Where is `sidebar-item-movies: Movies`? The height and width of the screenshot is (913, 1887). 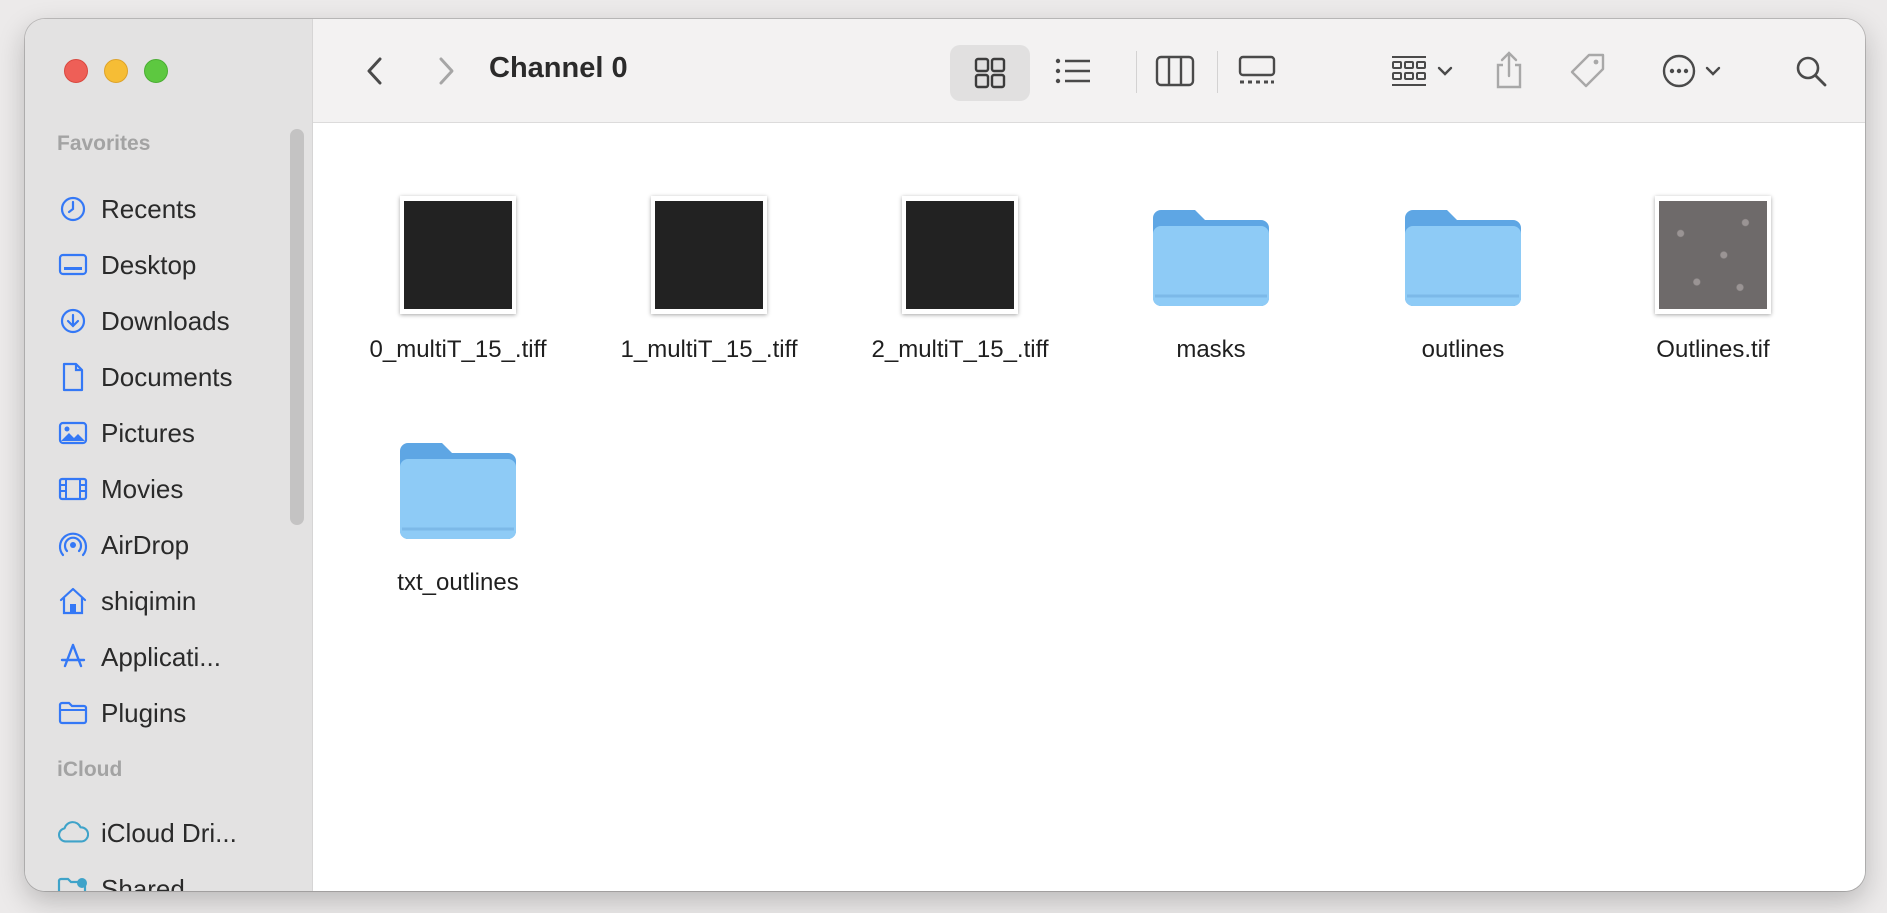
sidebar-item-movies: Movies is located at coordinates (177, 489).